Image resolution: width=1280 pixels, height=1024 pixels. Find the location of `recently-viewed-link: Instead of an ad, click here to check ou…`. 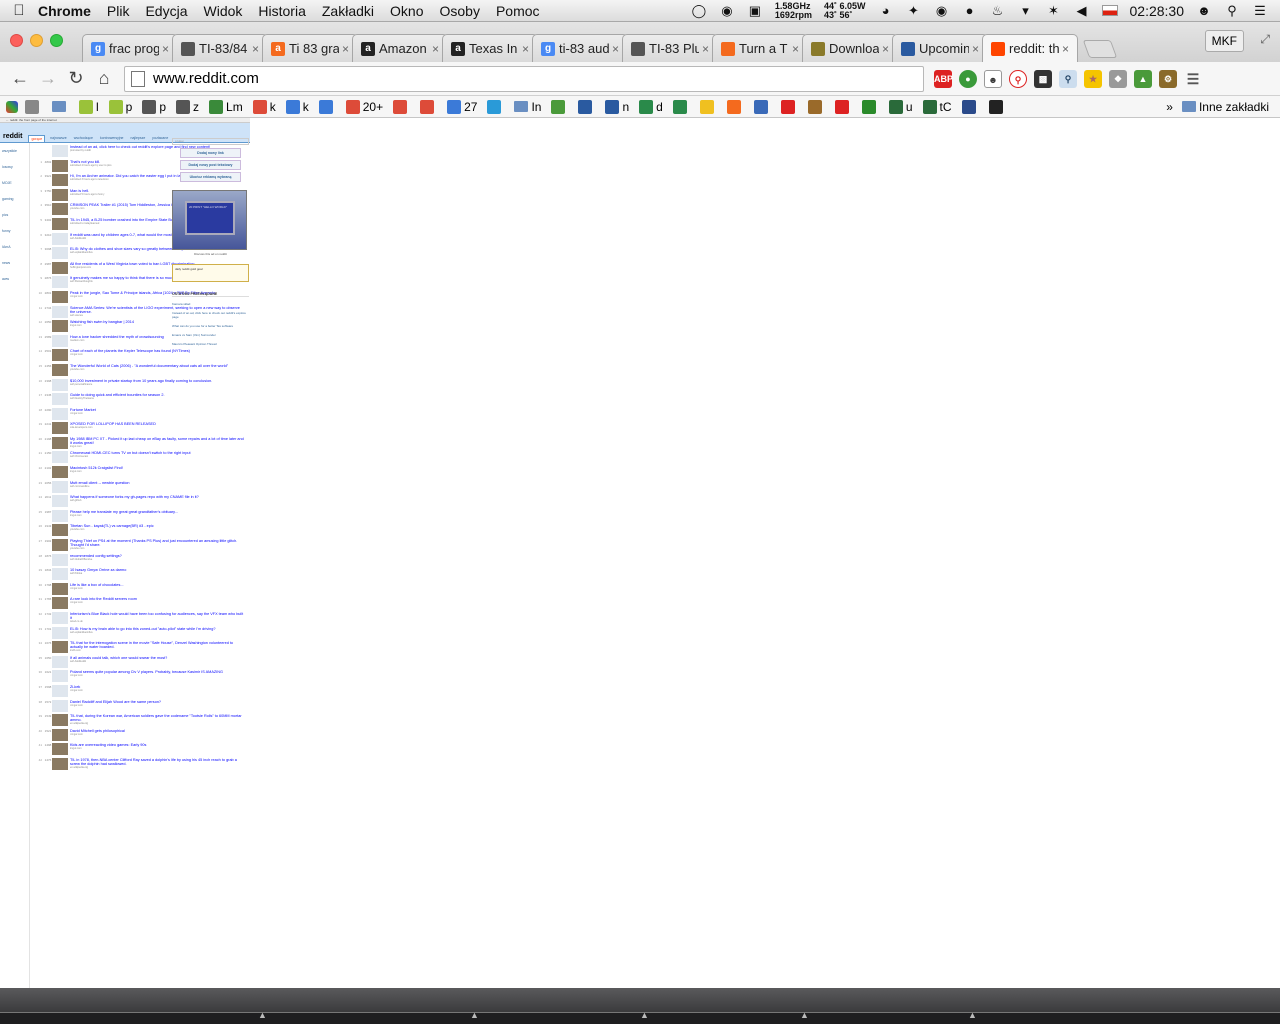

recently-viewed-link: Instead of an ad, click here to check ou… is located at coordinates (210, 315).